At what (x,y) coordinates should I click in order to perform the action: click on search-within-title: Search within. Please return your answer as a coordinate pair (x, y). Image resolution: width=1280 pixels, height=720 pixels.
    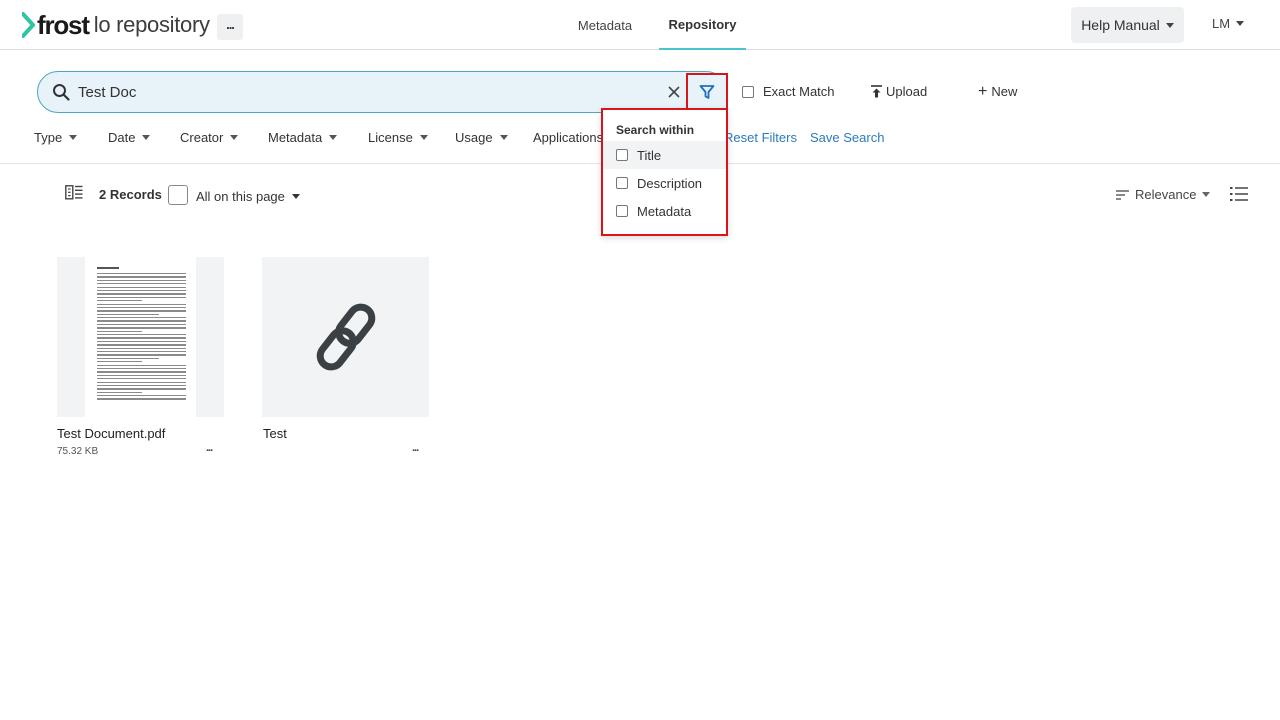
    Looking at the image, I should click on (655, 130).